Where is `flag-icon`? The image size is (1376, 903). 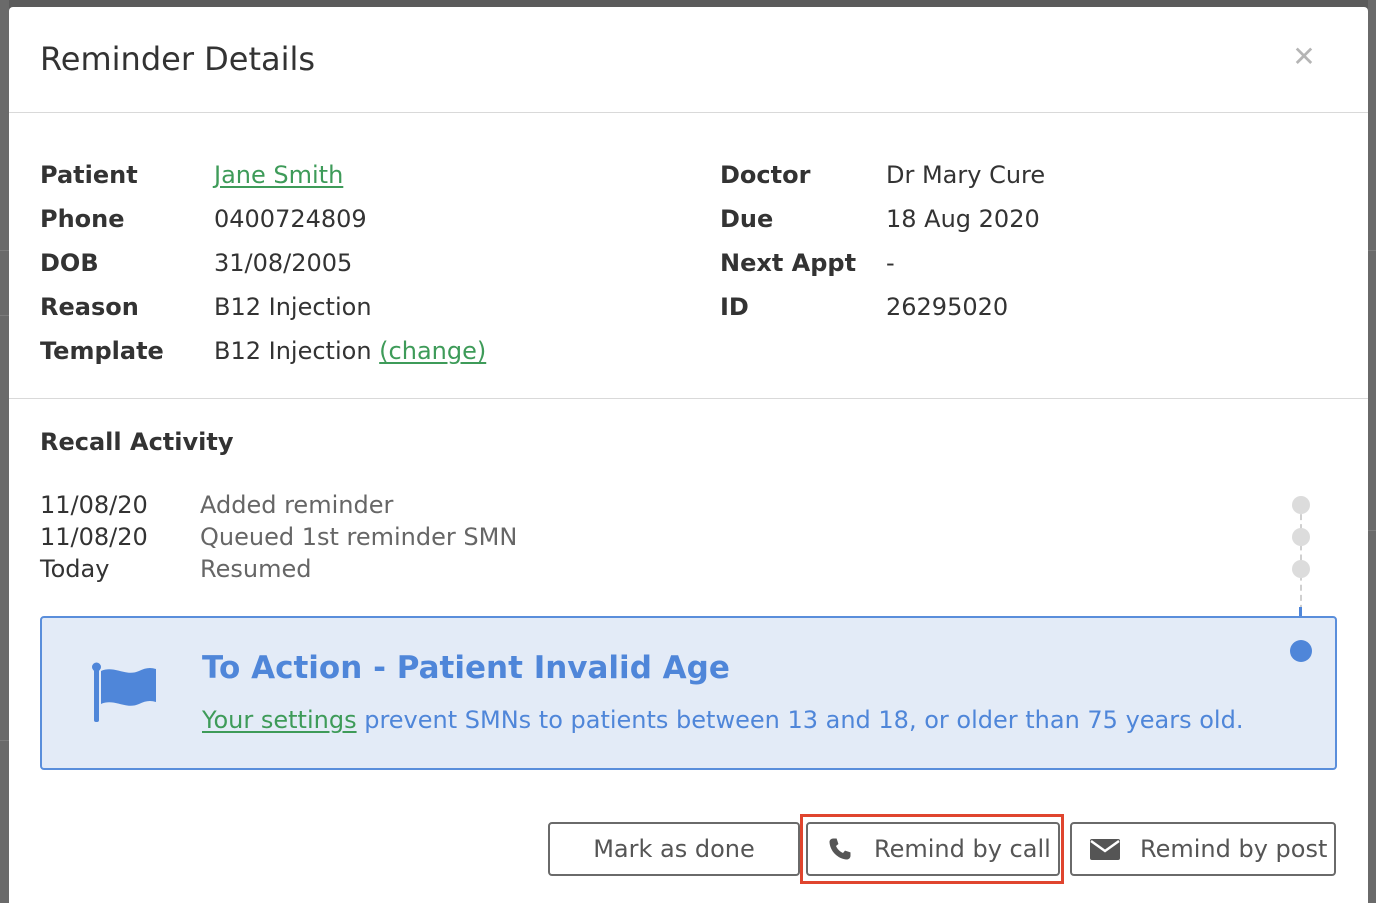
flag-icon is located at coordinates (124, 692).